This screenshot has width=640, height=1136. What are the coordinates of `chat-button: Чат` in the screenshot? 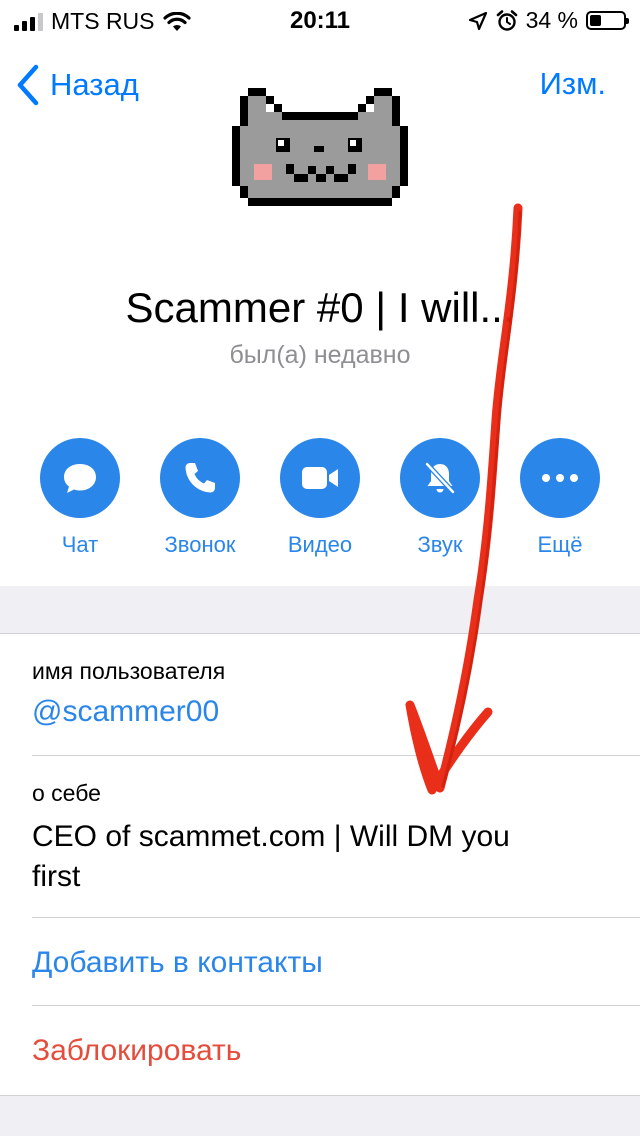 It's located at (80, 498).